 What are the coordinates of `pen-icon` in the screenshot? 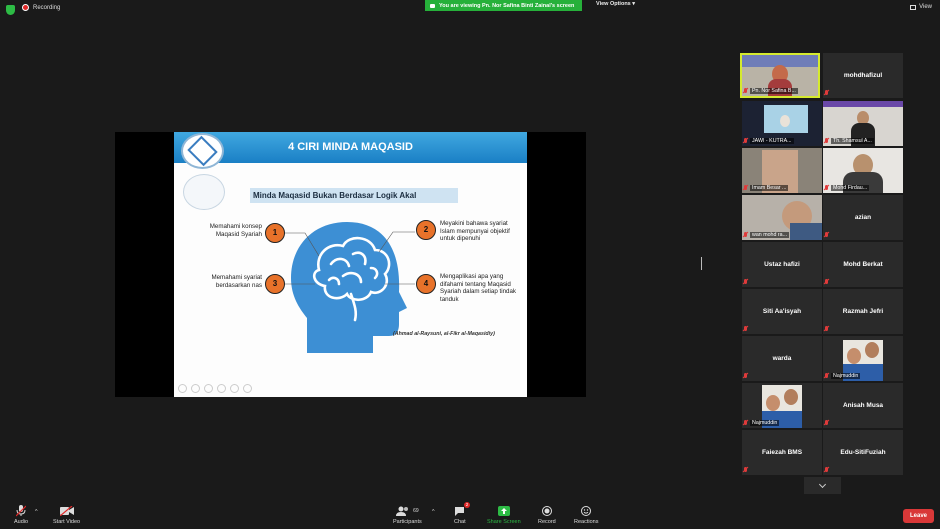 It's located at (208, 388).